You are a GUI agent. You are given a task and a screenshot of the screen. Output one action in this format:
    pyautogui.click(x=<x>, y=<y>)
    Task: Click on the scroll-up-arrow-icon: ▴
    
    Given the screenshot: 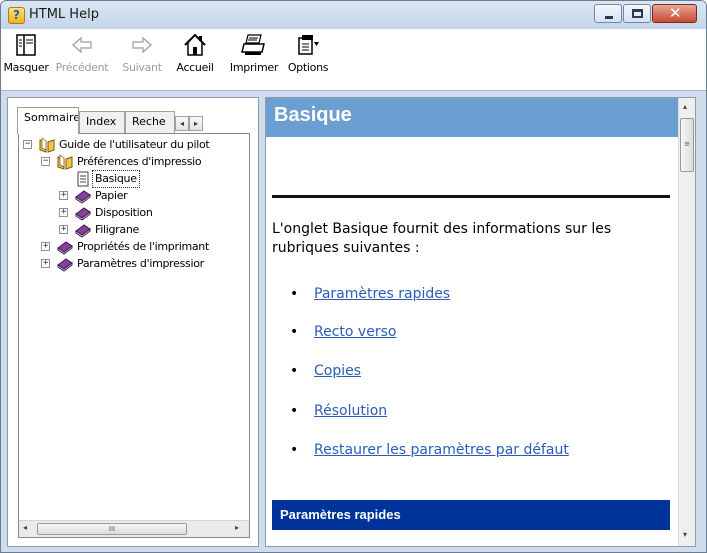 What is the action you would take?
    pyautogui.click(x=685, y=106)
    